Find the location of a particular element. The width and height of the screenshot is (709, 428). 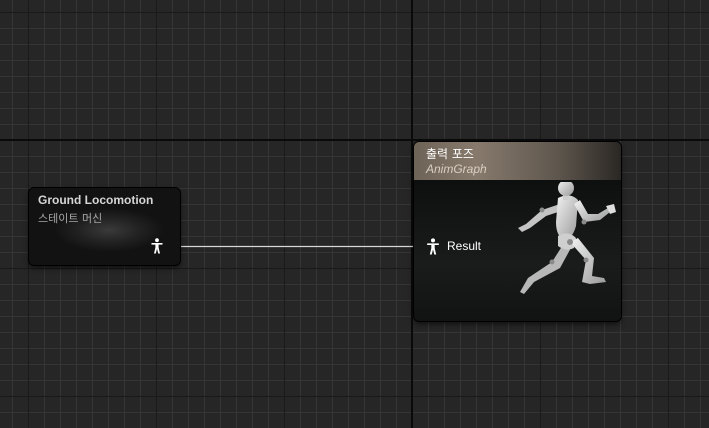

state-machine-node-title: Ground Locomotion is located at coordinates (96, 200).